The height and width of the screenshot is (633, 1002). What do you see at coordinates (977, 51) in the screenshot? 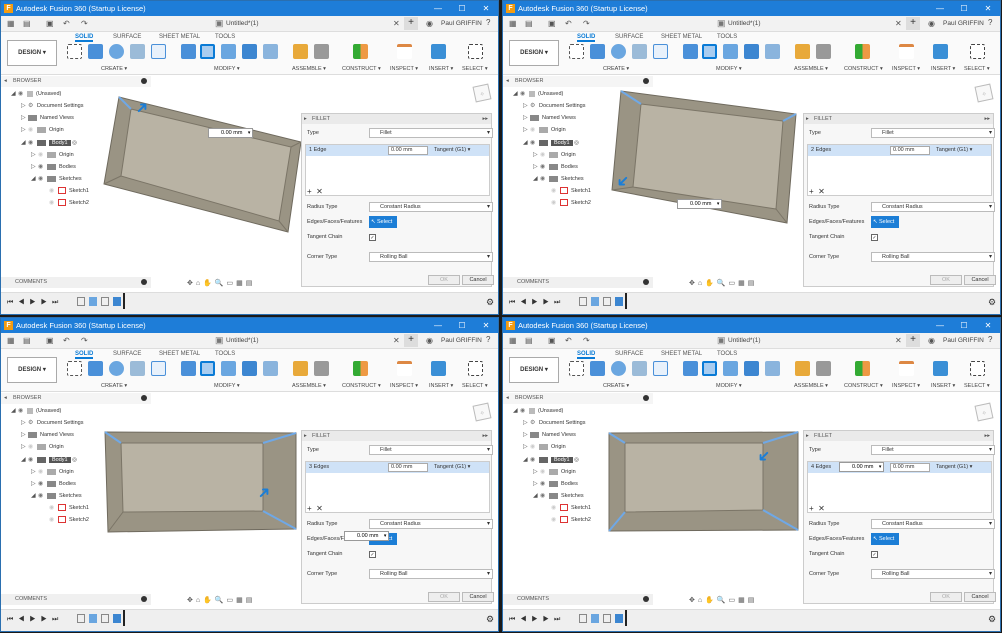
I see `select-icon` at bounding box center [977, 51].